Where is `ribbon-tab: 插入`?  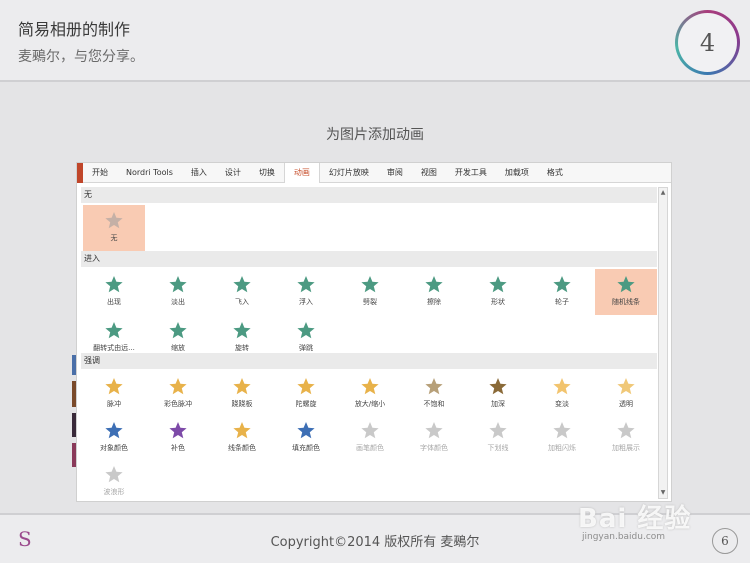
ribbon-tab: 插入 is located at coordinates (199, 173).